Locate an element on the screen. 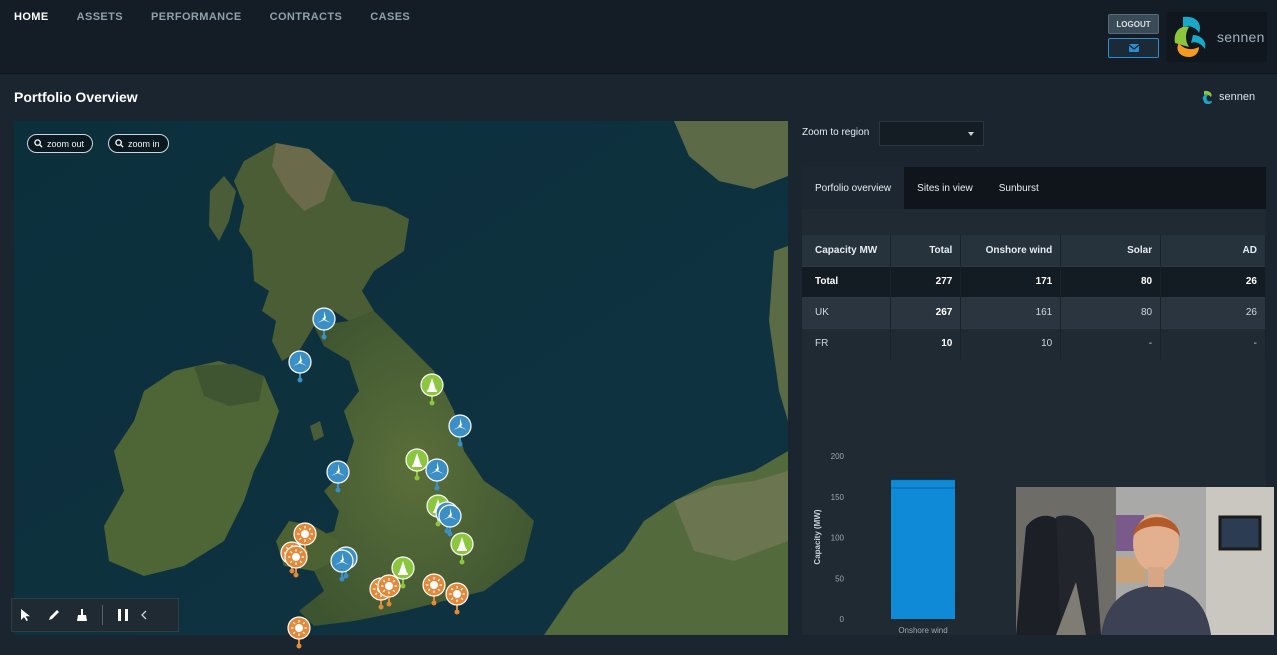 This screenshot has height=655, width=1277. cursor-icon is located at coordinates (25, 615).